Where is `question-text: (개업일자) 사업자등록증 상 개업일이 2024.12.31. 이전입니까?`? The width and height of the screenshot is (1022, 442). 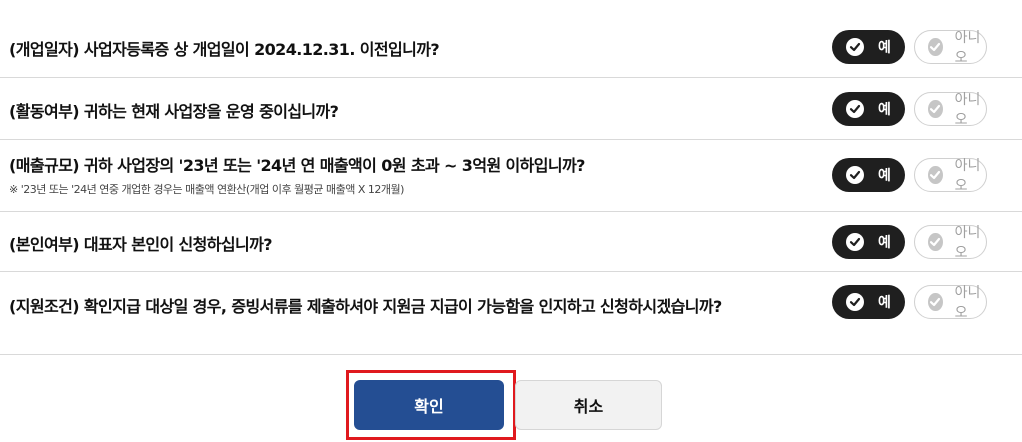
question-text: (개업일자) 사업자등록증 상 개업일이 2024.12.31. 이전입니까? is located at coordinates (224, 49).